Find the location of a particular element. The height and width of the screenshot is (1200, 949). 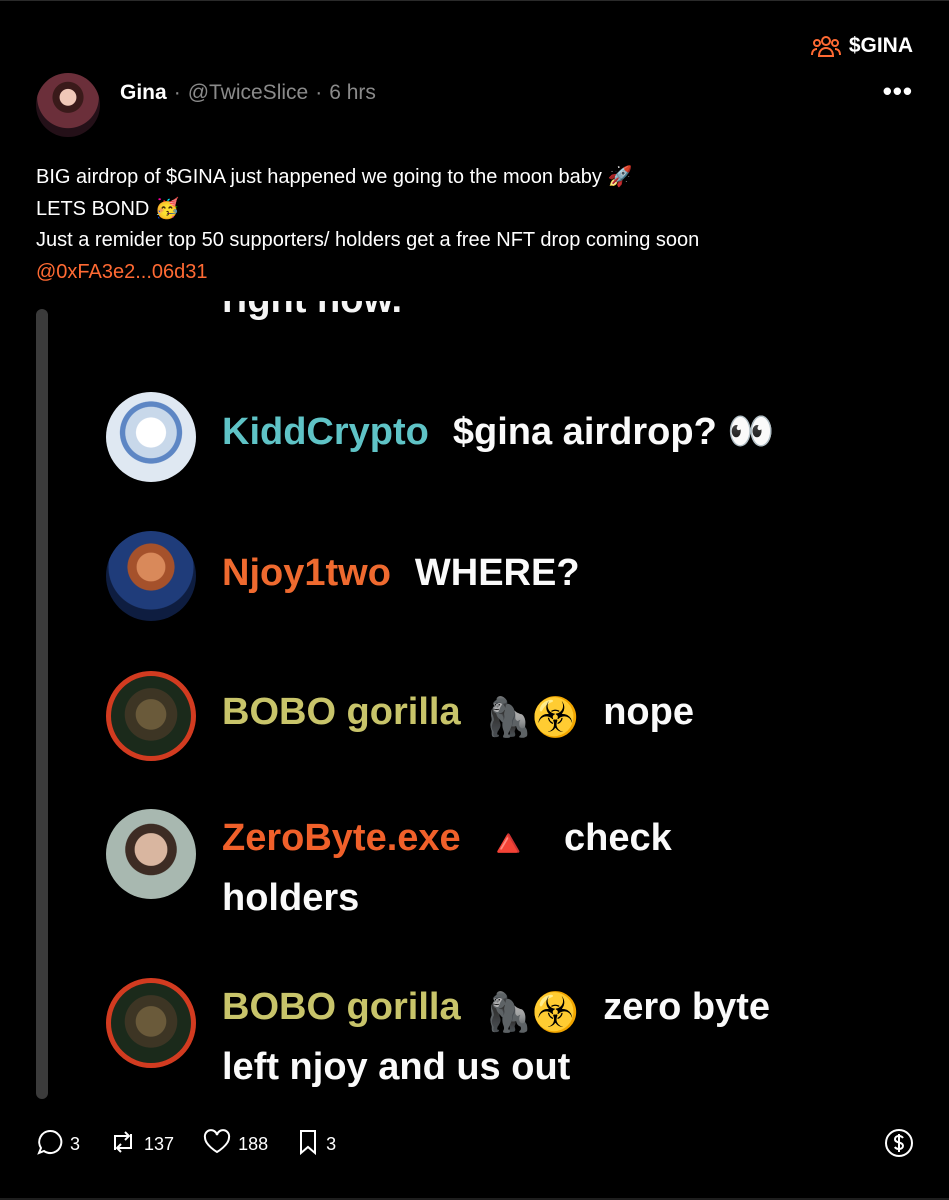

author-avatar is located at coordinates (68, 105).